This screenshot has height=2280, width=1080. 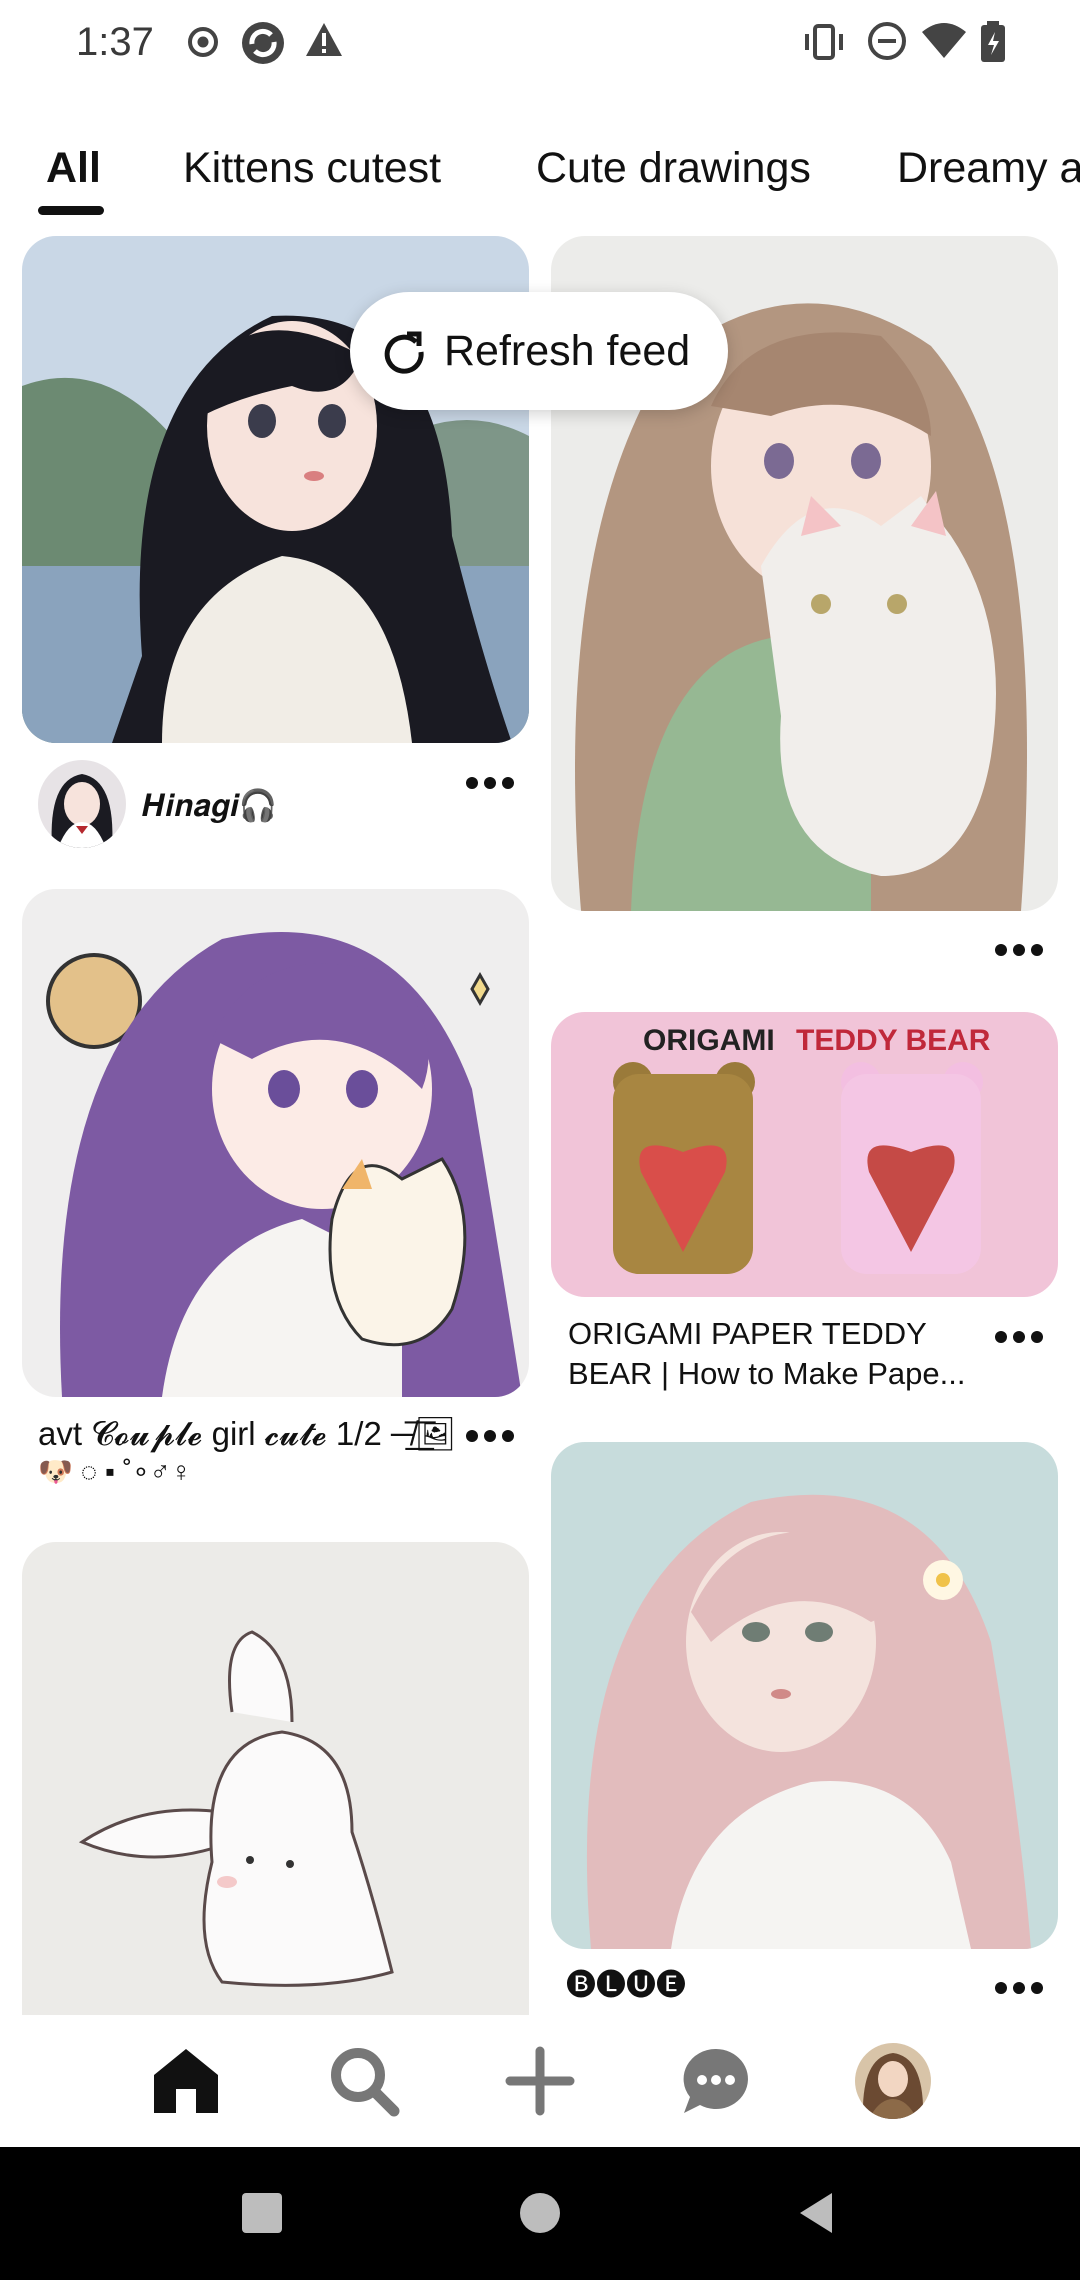 I want to click on pin-6-more-button, so click(x=1019, y=1988).